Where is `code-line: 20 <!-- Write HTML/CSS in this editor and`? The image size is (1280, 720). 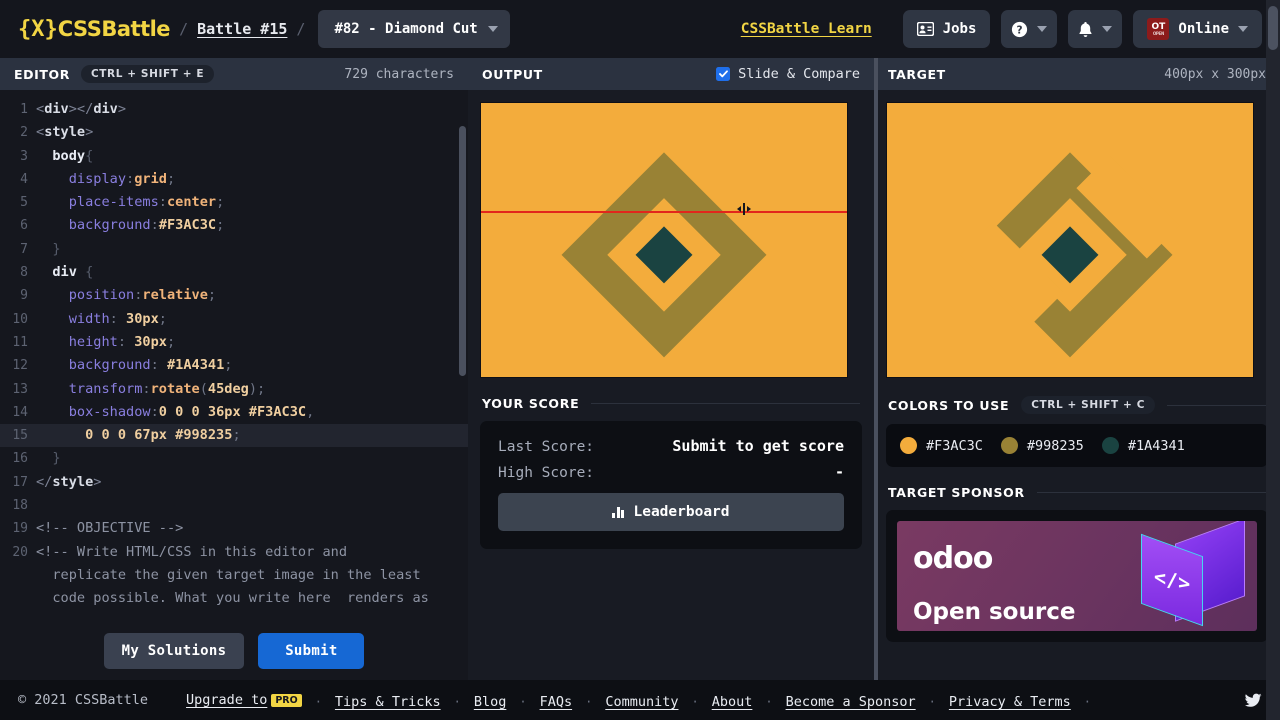
code-line: 20 <!-- Write HTML/CSS in this editor and is located at coordinates (234, 552).